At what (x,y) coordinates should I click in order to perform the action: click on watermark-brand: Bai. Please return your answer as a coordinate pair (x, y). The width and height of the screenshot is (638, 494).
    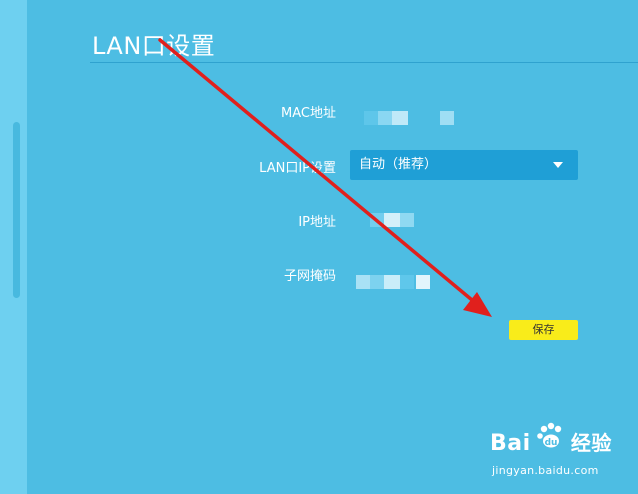
    Looking at the image, I should click on (510, 443).